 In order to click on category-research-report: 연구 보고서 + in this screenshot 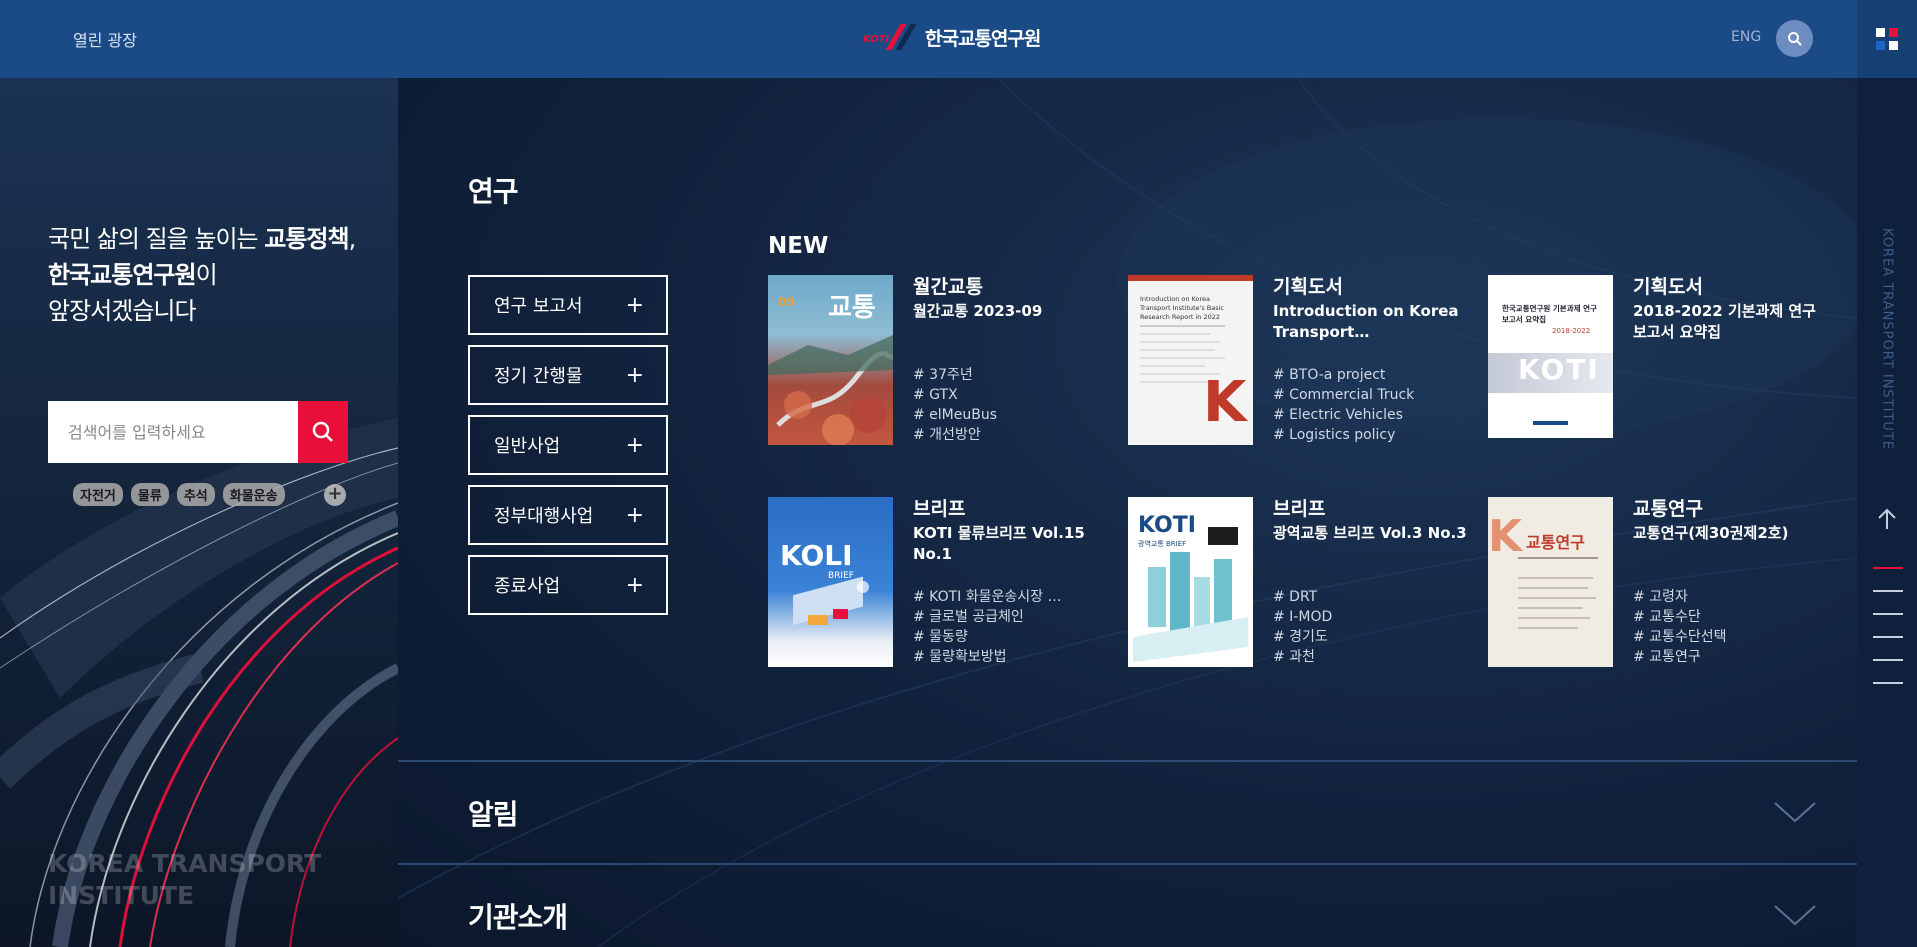, I will do `click(568, 305)`.